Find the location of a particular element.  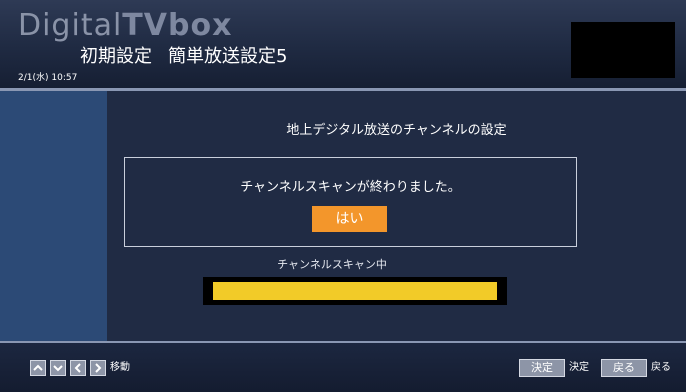

tv-preview-window is located at coordinates (623, 50).